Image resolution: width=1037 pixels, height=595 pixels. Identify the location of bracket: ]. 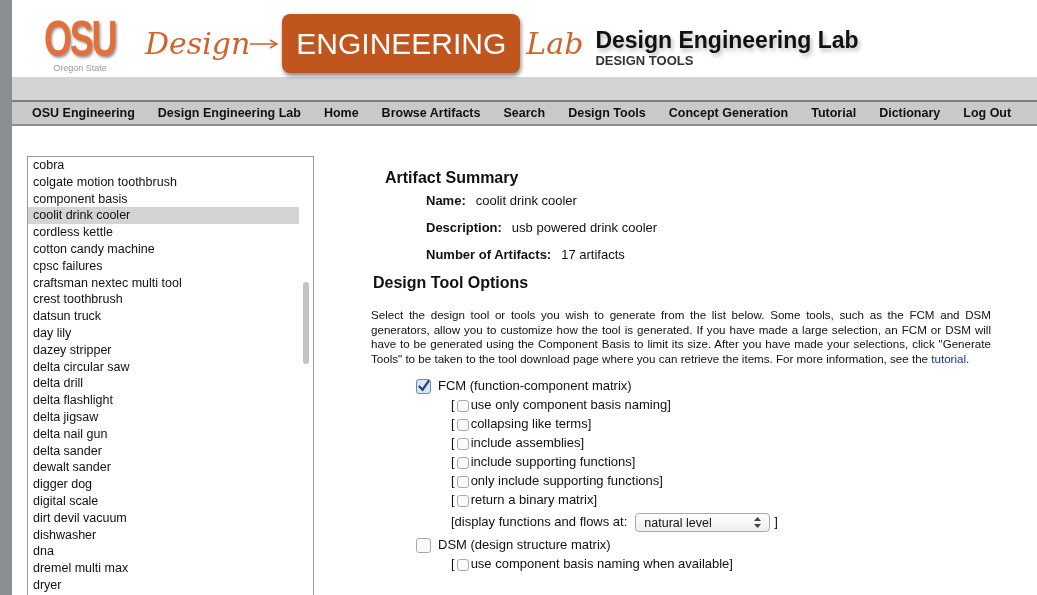
(776, 523).